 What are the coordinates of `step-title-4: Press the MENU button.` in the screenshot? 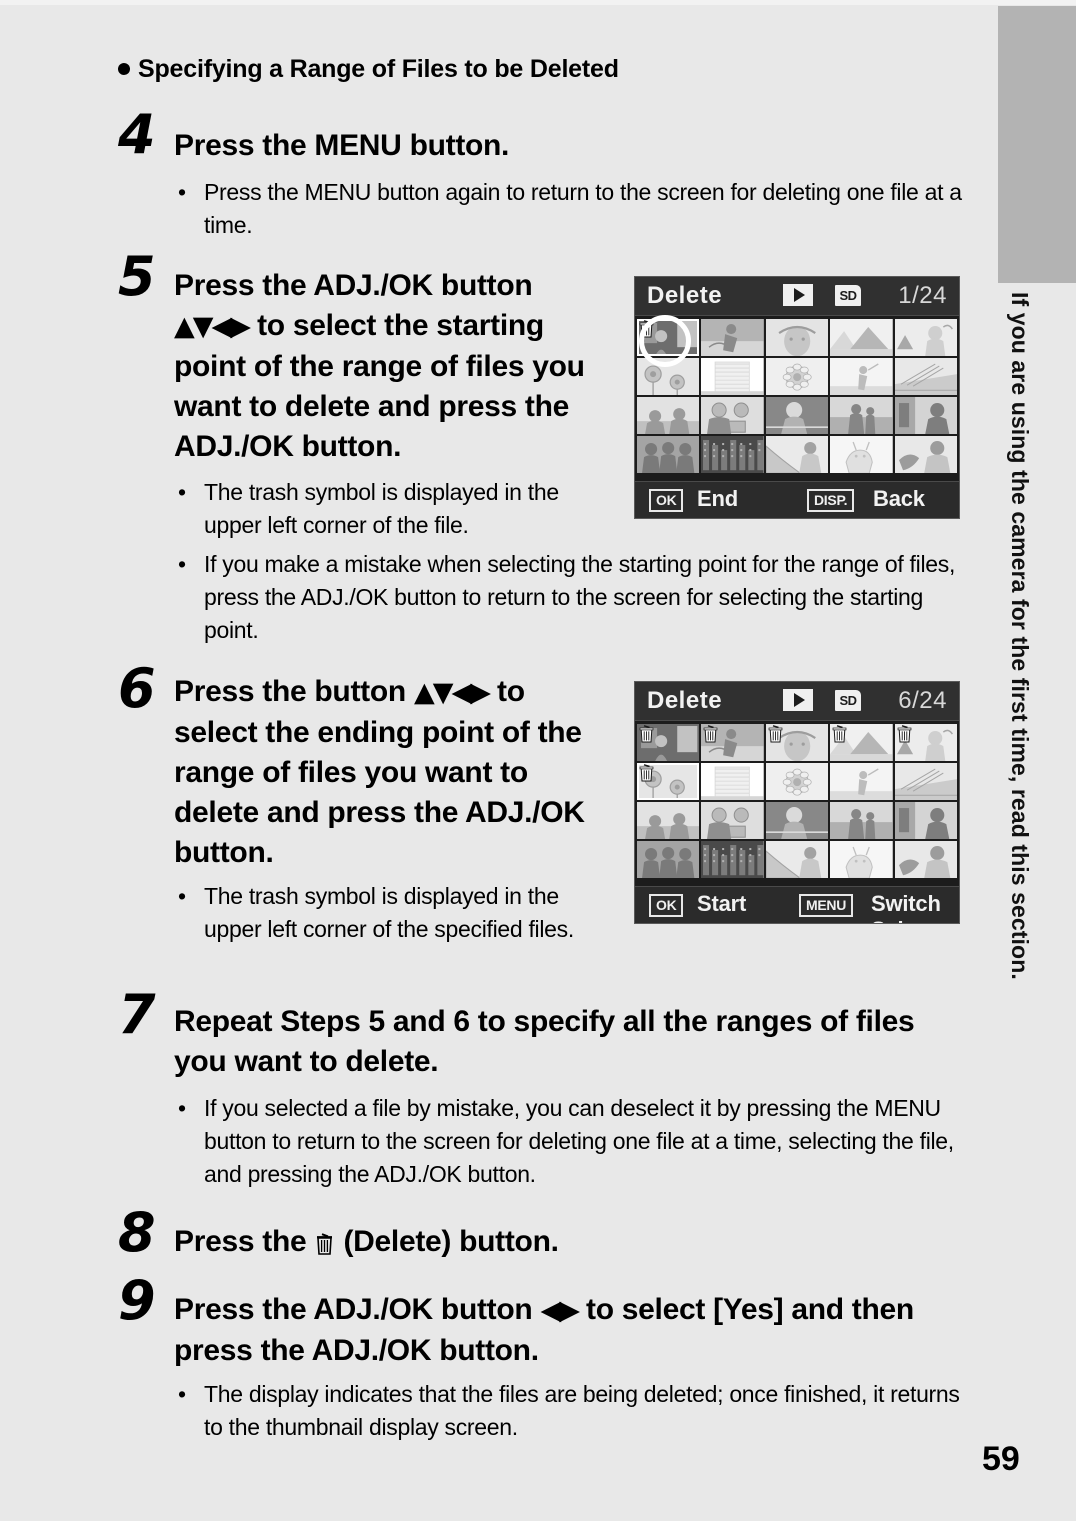 It's located at (342, 145).